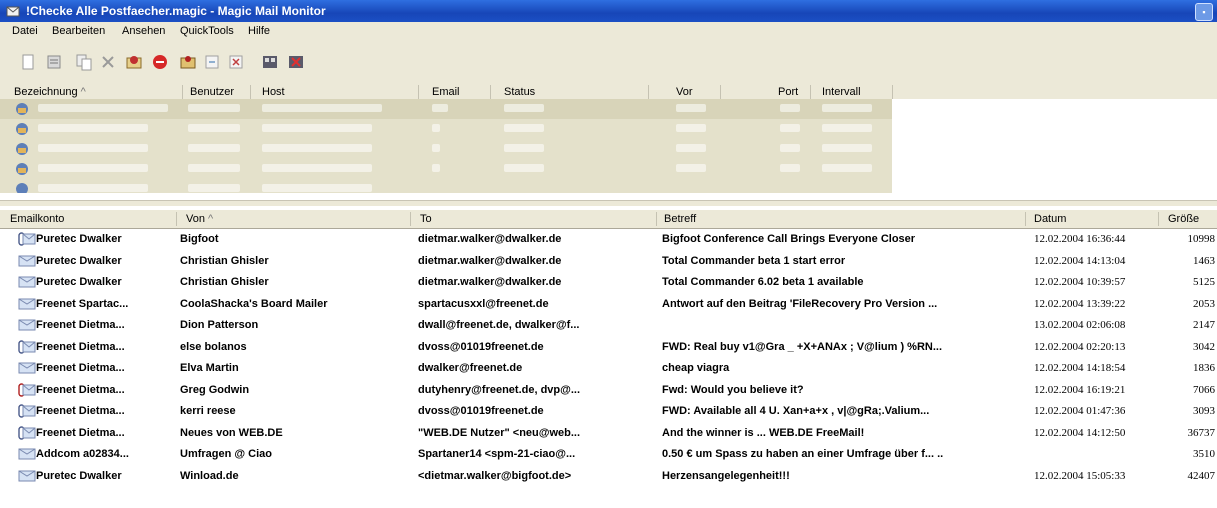 The width and height of the screenshot is (1217, 508). What do you see at coordinates (684, 92) in the screenshot?
I see `col-vor: Vor` at bounding box center [684, 92].